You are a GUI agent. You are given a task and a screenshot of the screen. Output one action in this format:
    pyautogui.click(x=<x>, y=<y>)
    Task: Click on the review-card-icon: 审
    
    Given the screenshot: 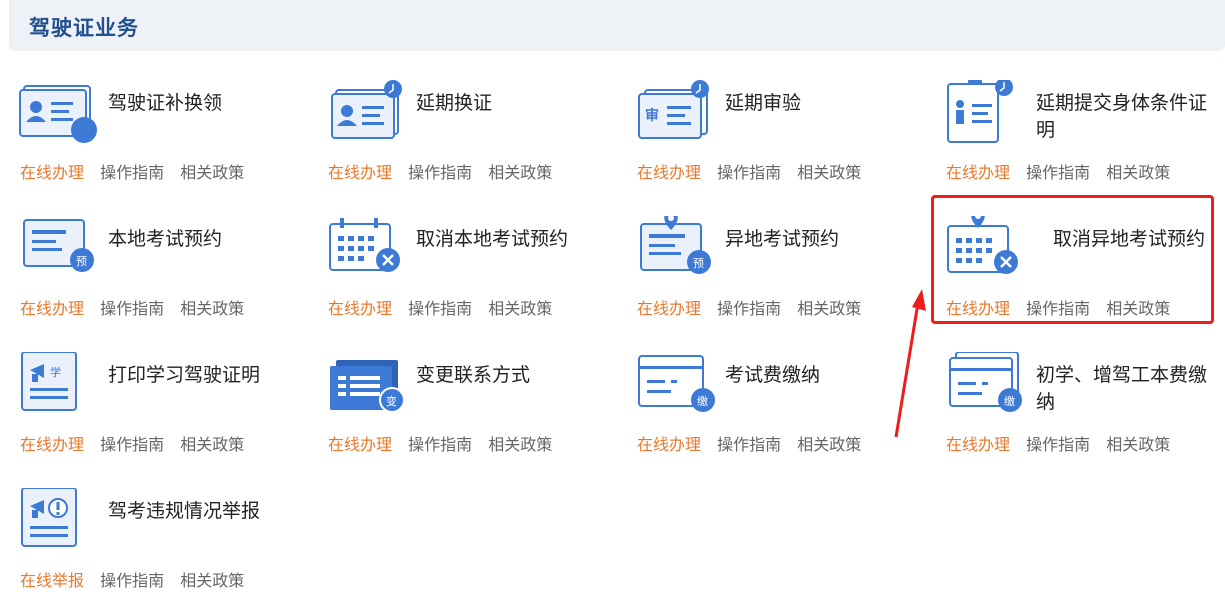 What is the action you would take?
    pyautogui.click(x=676, y=115)
    